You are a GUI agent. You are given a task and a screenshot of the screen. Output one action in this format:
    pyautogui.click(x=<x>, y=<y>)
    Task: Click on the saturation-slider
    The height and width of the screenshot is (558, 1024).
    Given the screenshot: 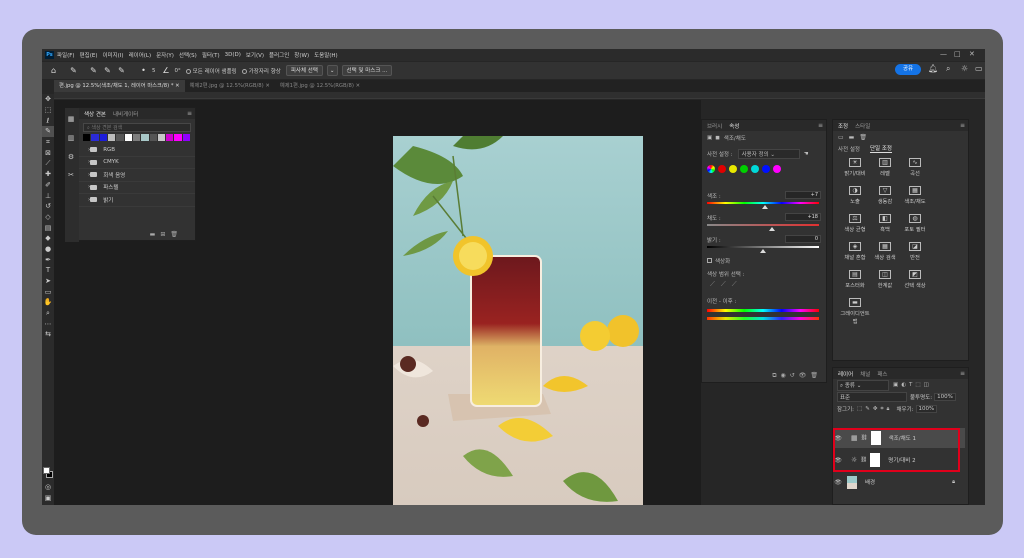 What is the action you would take?
    pyautogui.click(x=763, y=225)
    